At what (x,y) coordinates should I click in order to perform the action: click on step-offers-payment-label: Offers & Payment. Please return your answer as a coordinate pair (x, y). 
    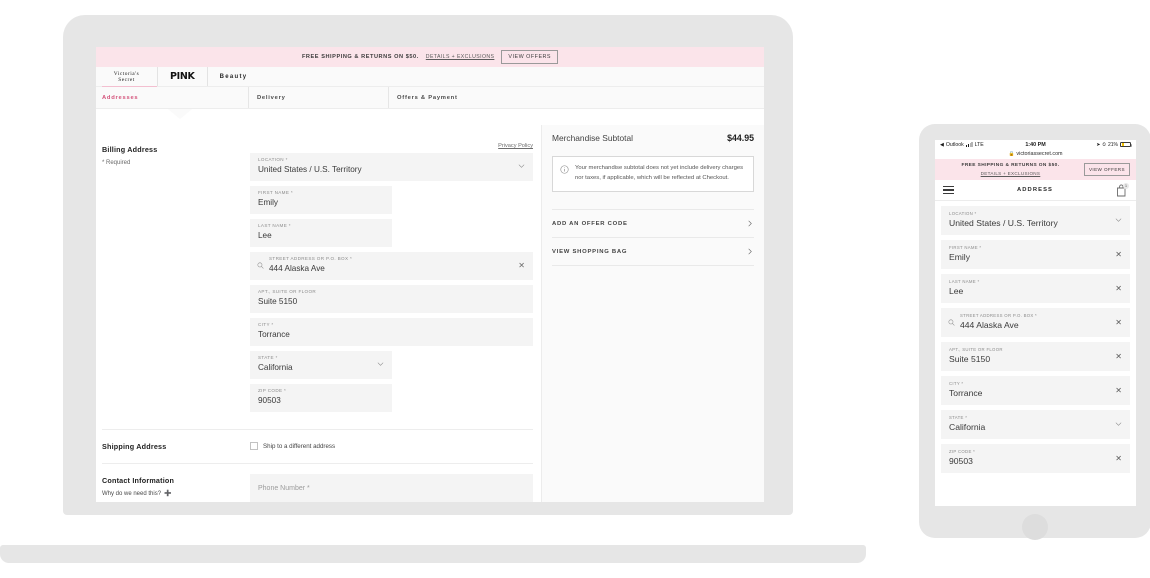
    Looking at the image, I should click on (427, 97).